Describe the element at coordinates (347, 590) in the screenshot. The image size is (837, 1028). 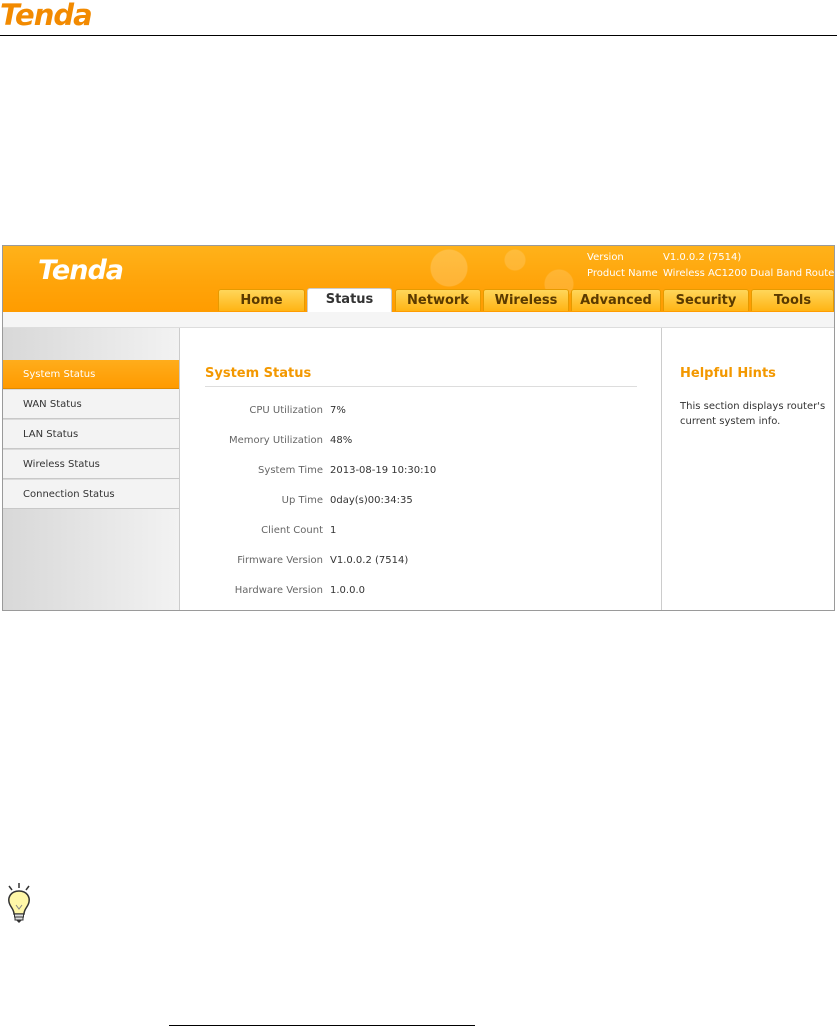
I see `status-value: 1.0.0.0` at that location.